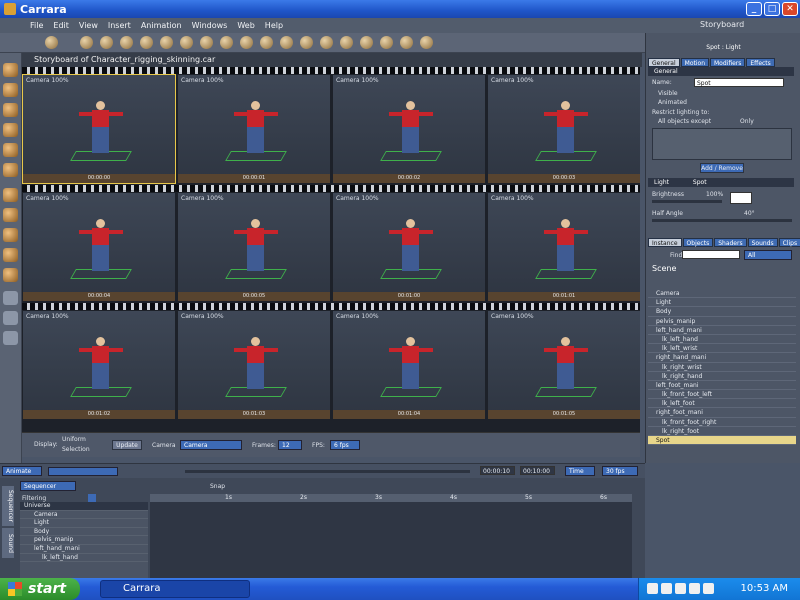 The height and width of the screenshot is (600, 800). I want to click on restrict-list, so click(722, 144).